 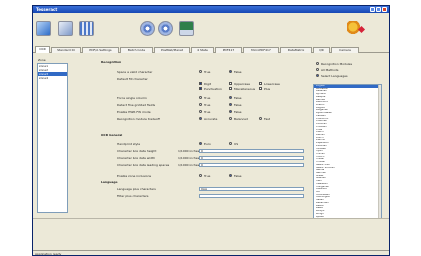 What do you see at coordinates (143, 165) in the screenshot?
I see `box-leading-label: Character box data leading spaces` at bounding box center [143, 165].